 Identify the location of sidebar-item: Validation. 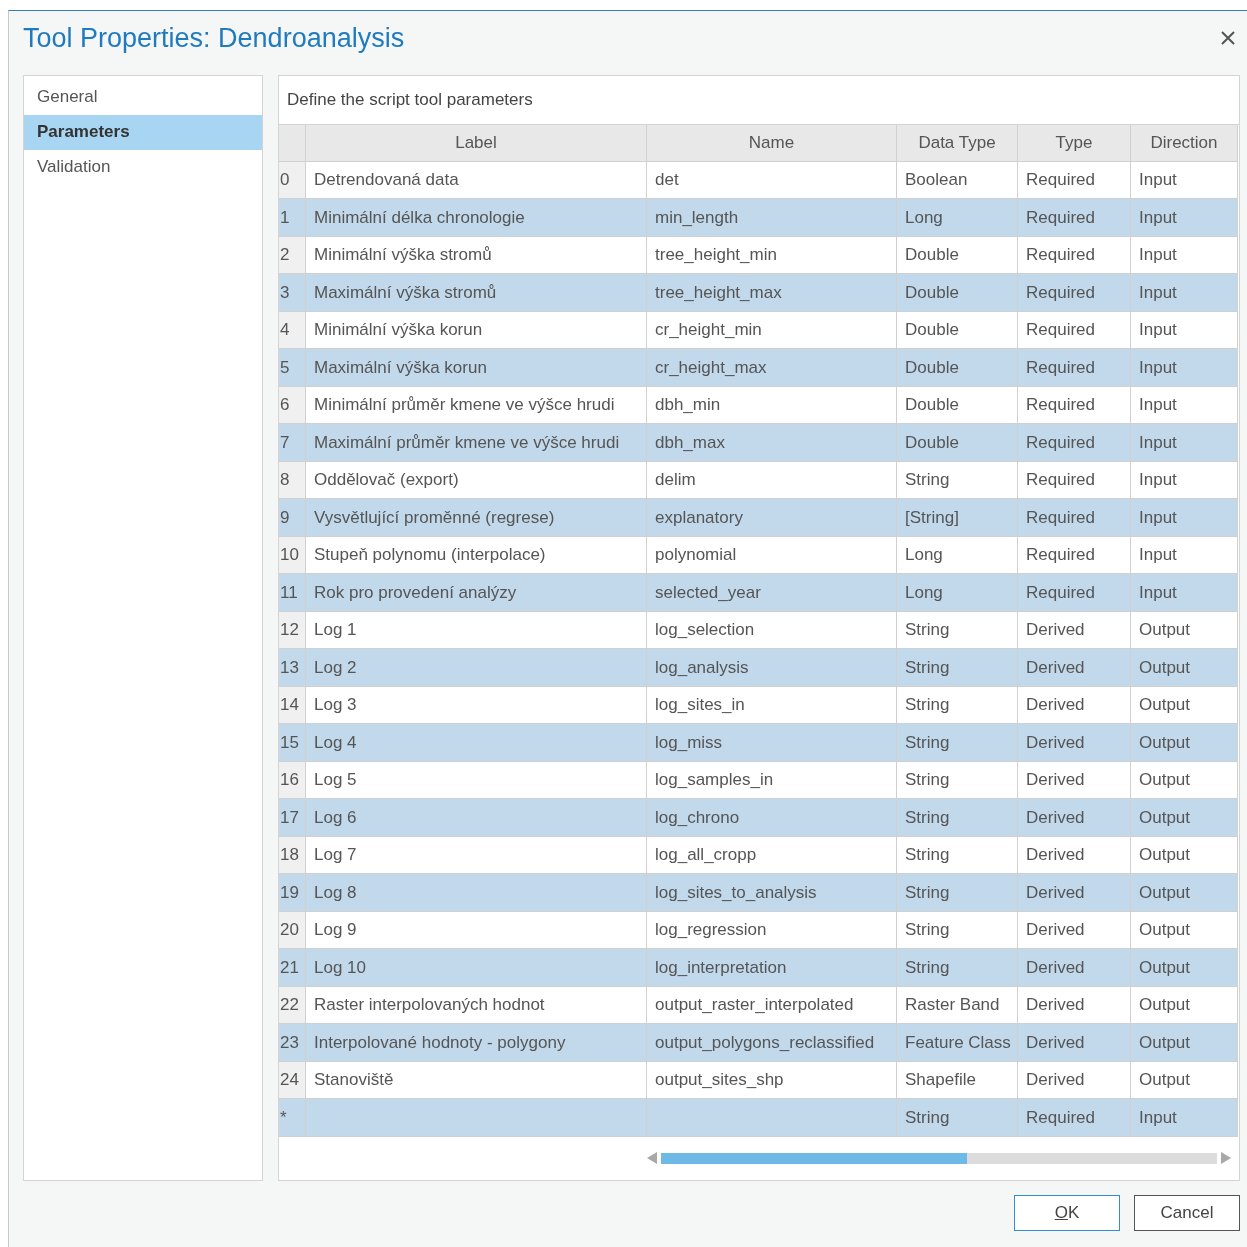
(143, 167).